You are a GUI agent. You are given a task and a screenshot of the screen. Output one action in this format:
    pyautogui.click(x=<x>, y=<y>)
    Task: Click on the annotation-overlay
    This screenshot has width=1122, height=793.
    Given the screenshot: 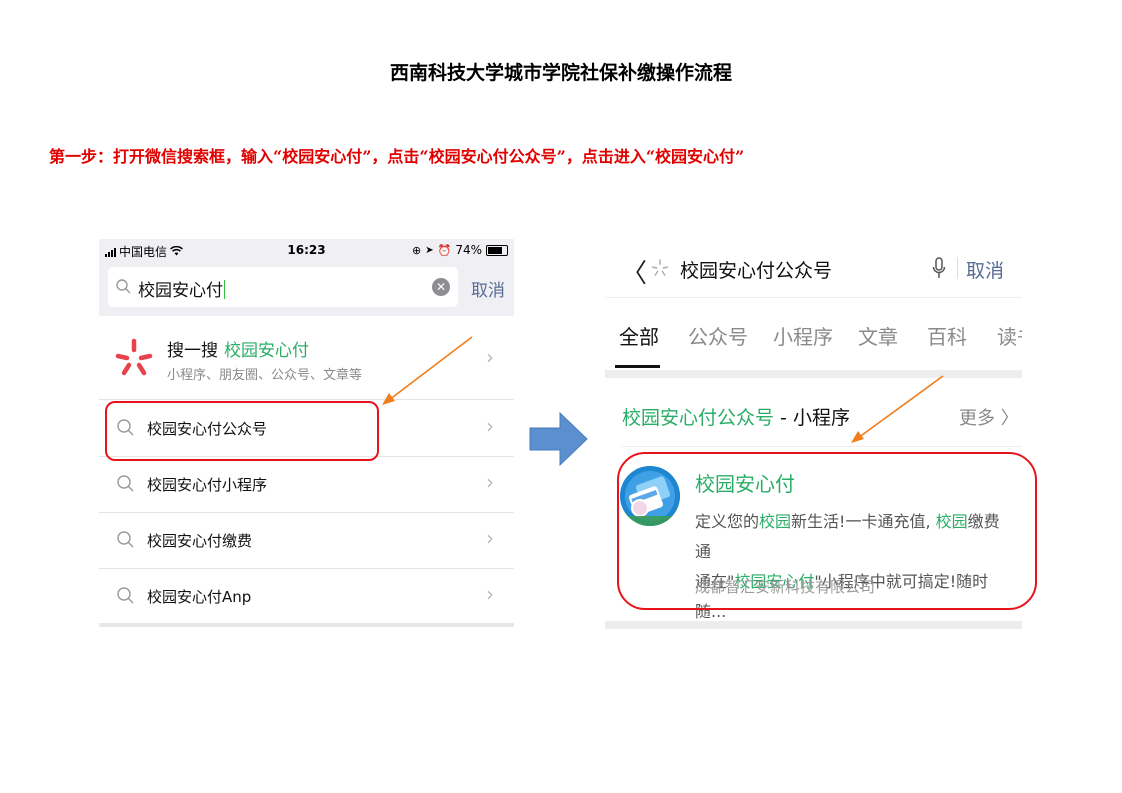 What is the action you would take?
    pyautogui.click(x=663, y=401)
    